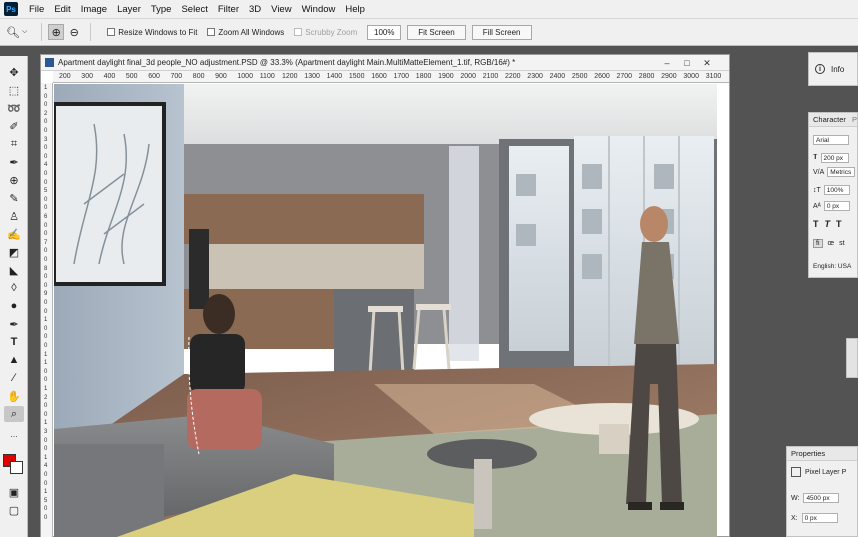 The image size is (858, 537). Describe the element at coordinates (839, 224) in the screenshot. I see `all-caps-icon: T` at that location.